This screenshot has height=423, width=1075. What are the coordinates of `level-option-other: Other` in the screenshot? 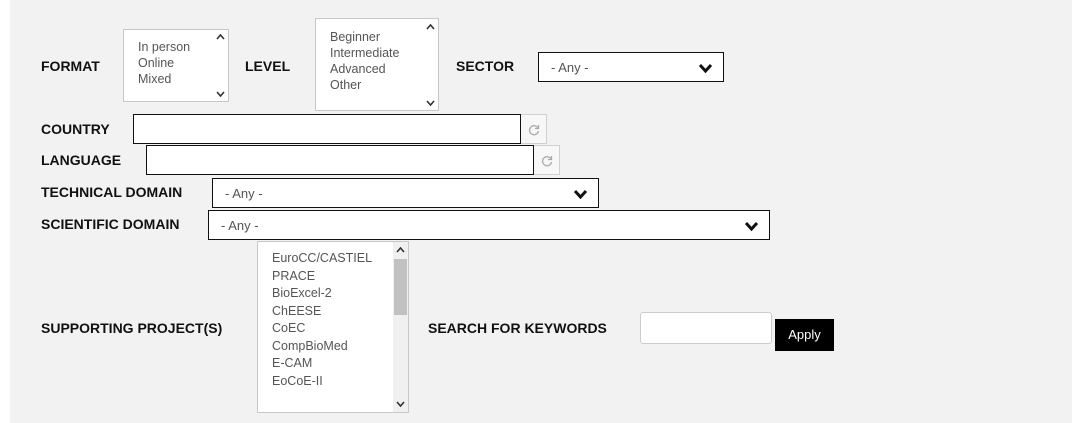 It's located at (377, 85).